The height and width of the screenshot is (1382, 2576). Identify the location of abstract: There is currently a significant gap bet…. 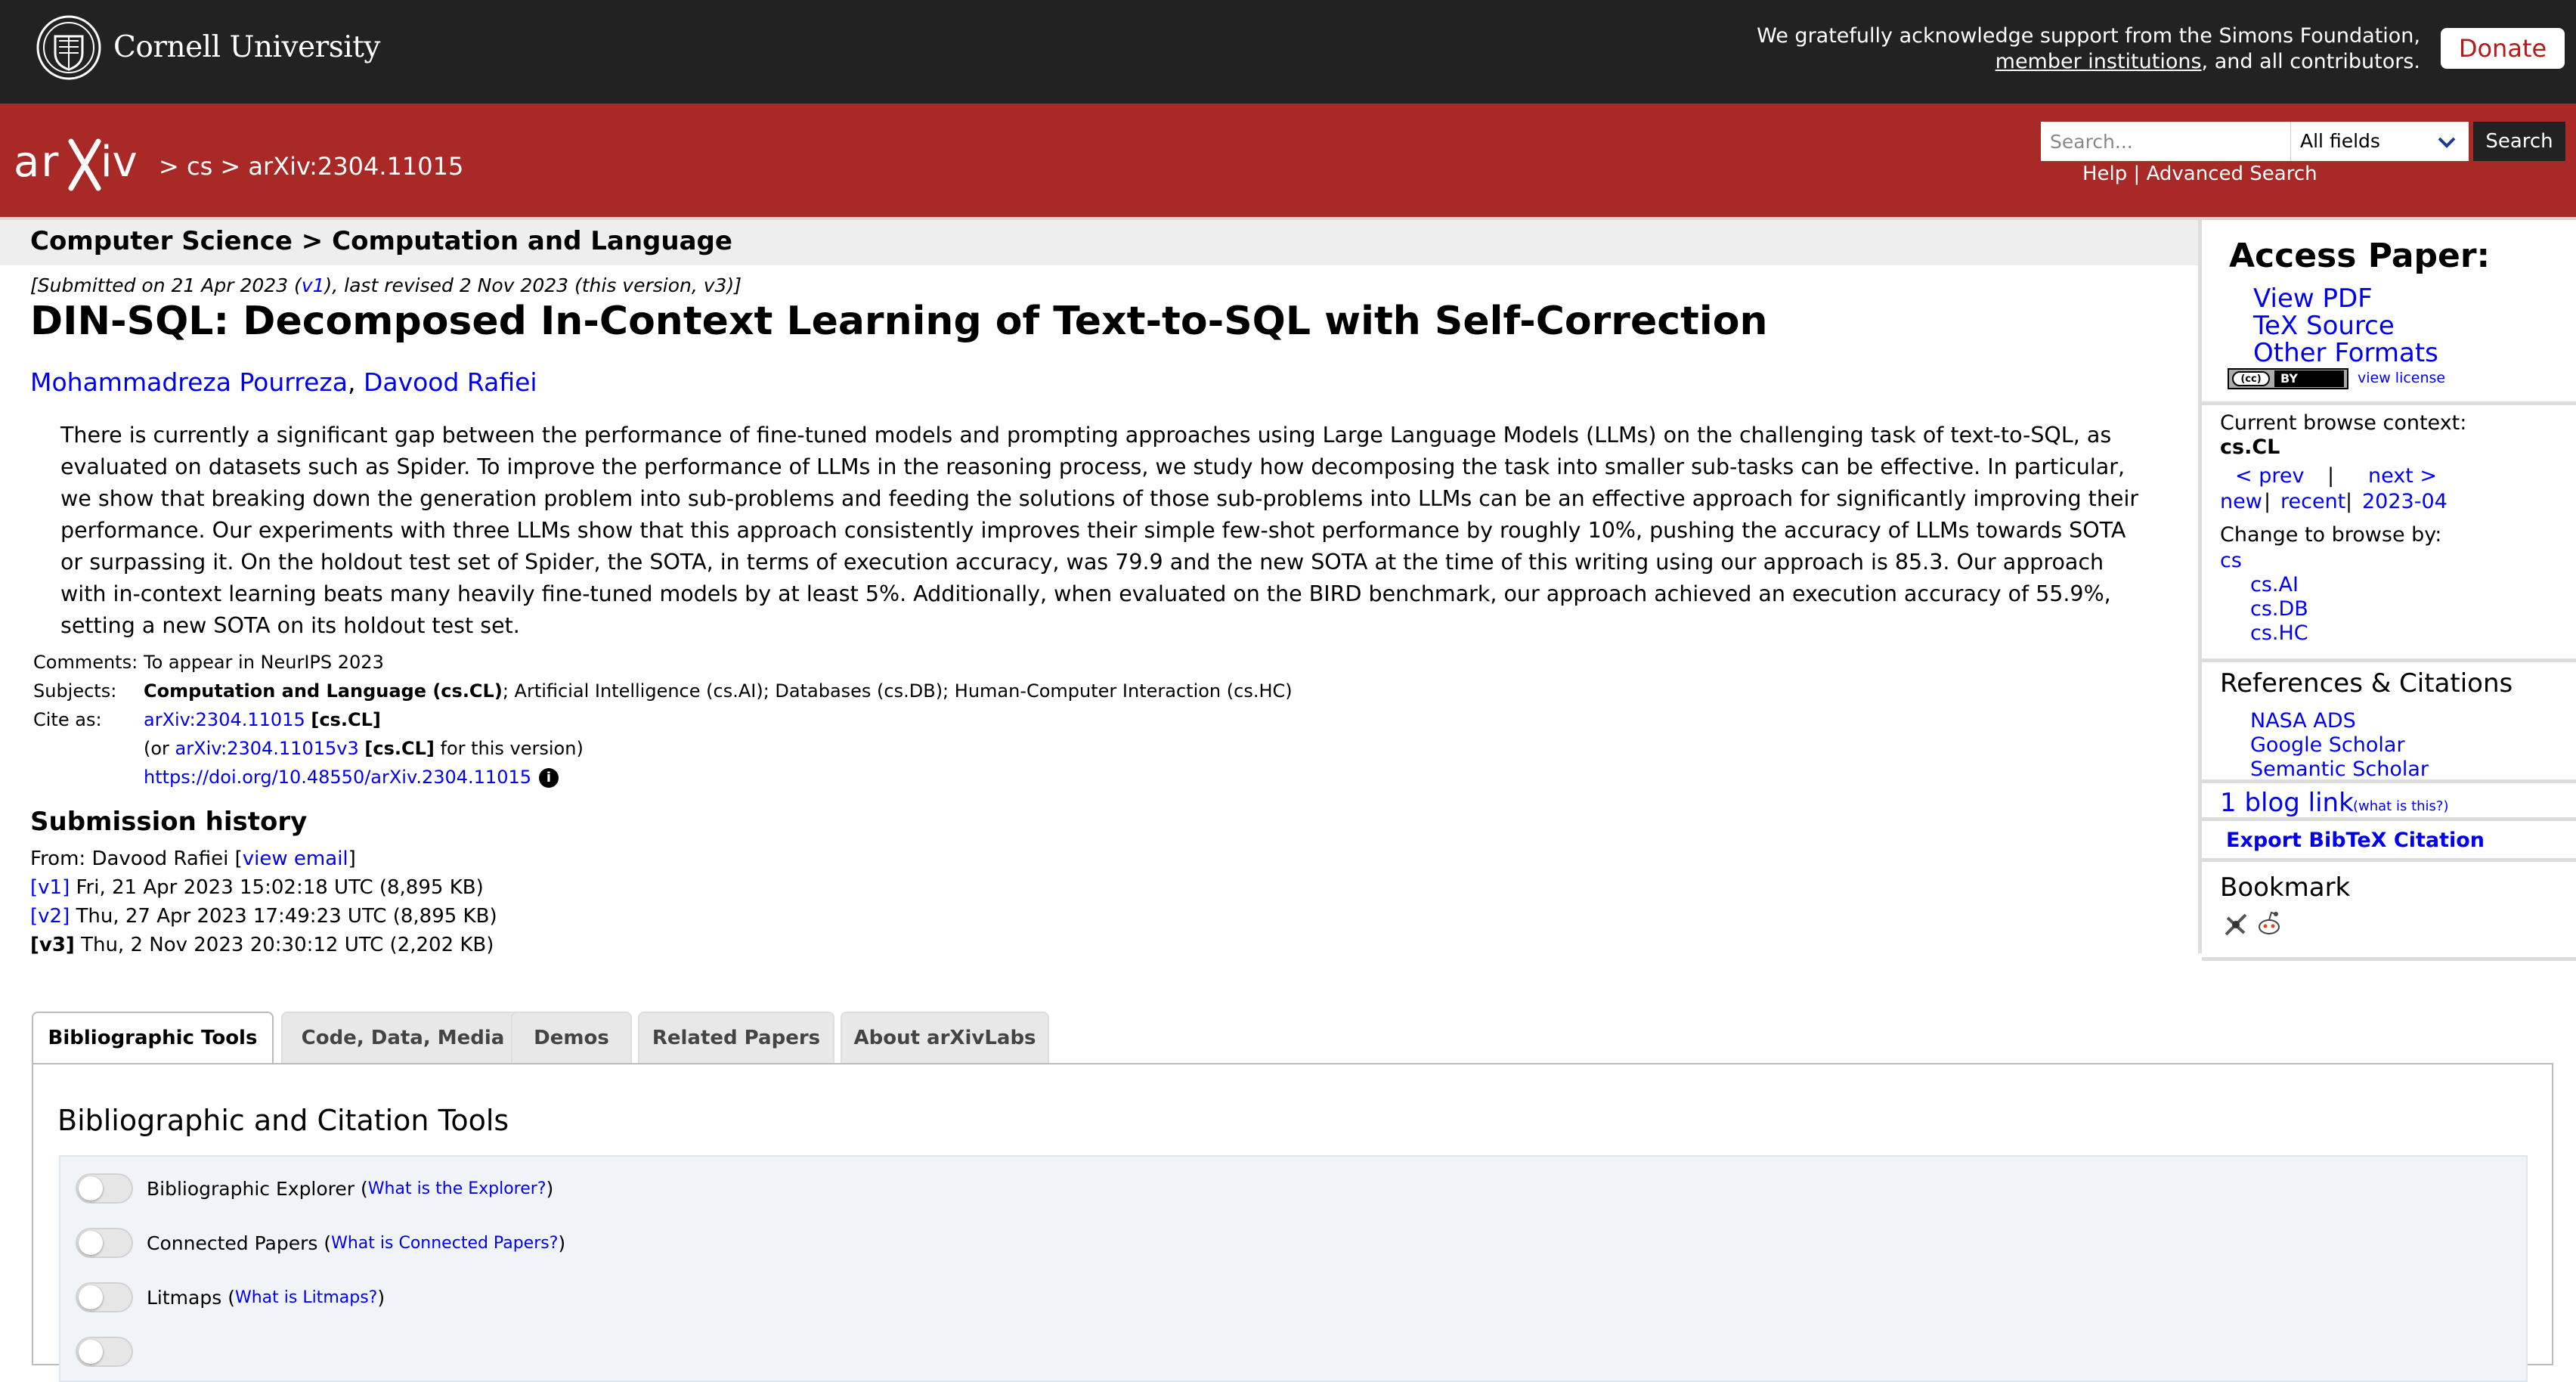
(1099, 530).